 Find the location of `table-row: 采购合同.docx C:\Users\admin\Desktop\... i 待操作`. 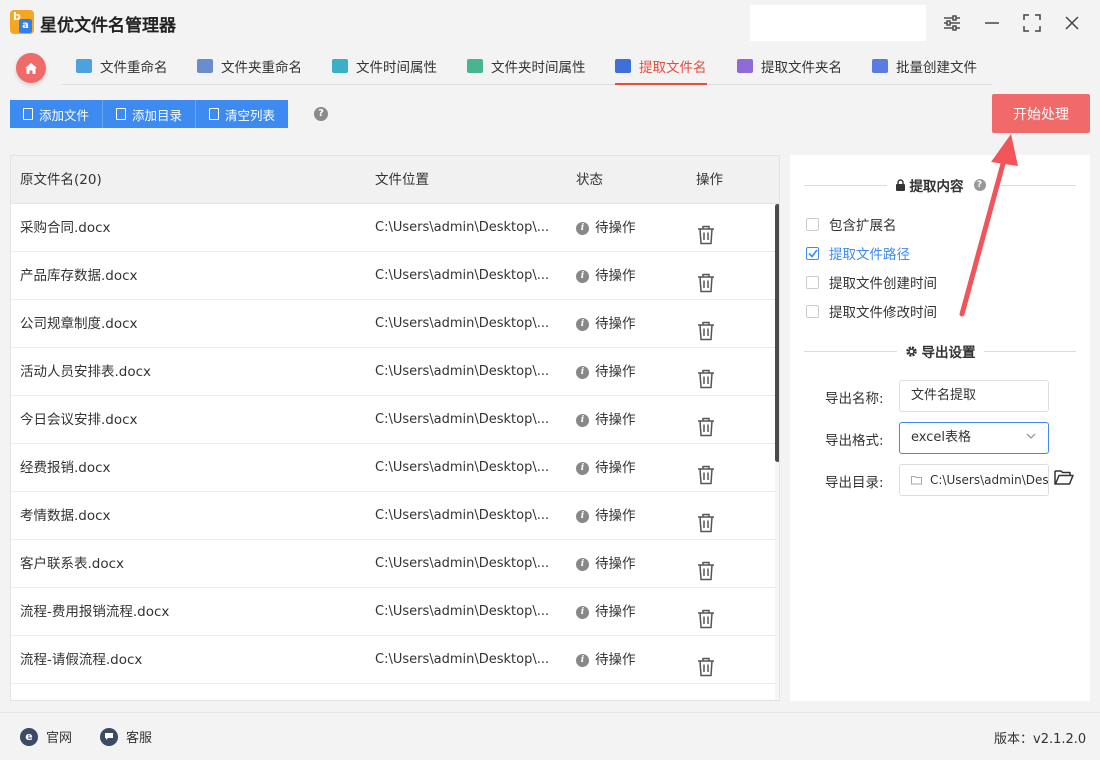

table-row: 采购合同.docx C:\Users\admin\Desktop\... i 待操作 is located at coordinates (393, 228).